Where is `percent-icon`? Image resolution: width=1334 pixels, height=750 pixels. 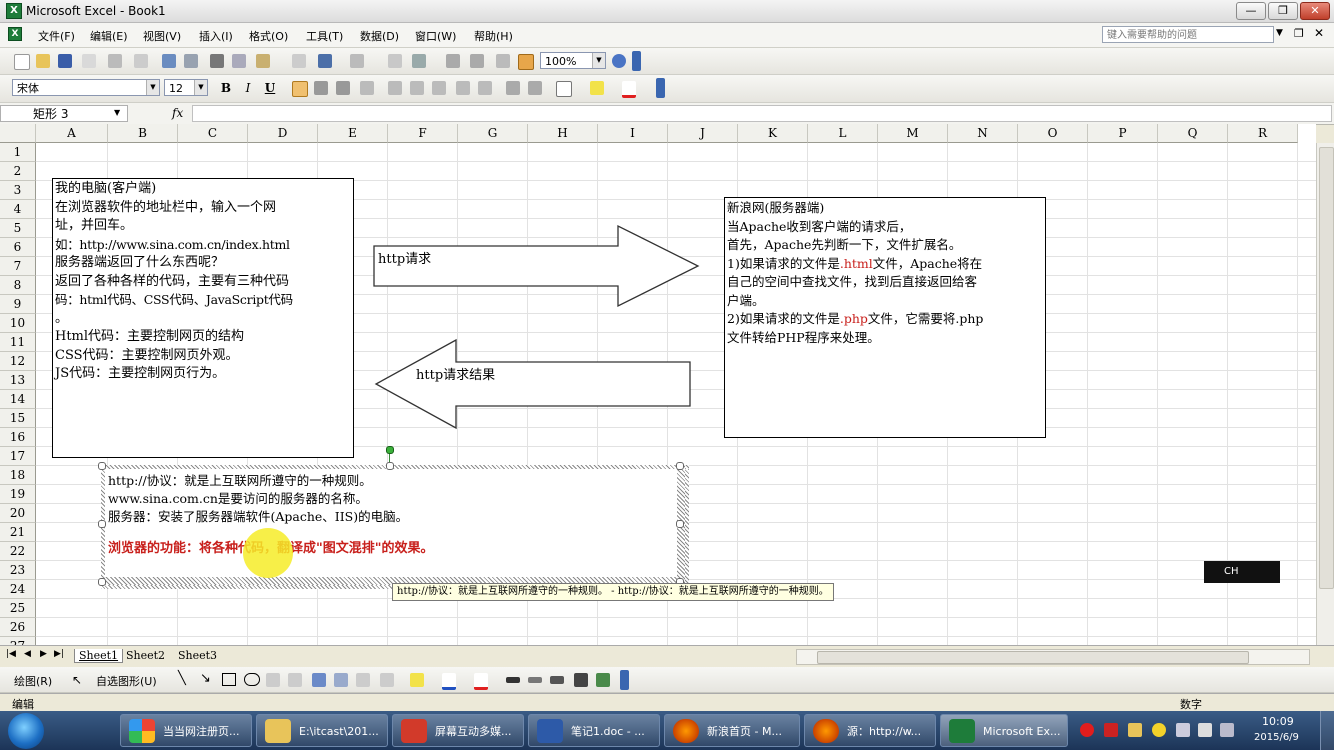 percent-icon is located at coordinates (417, 88).